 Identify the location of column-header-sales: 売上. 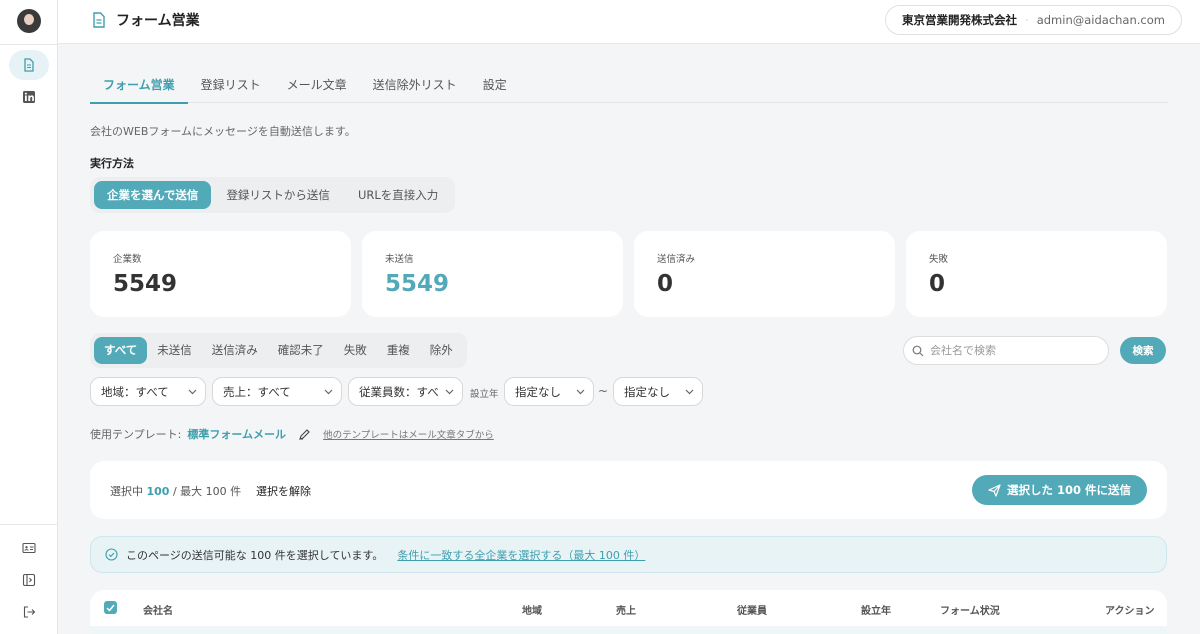
(626, 609).